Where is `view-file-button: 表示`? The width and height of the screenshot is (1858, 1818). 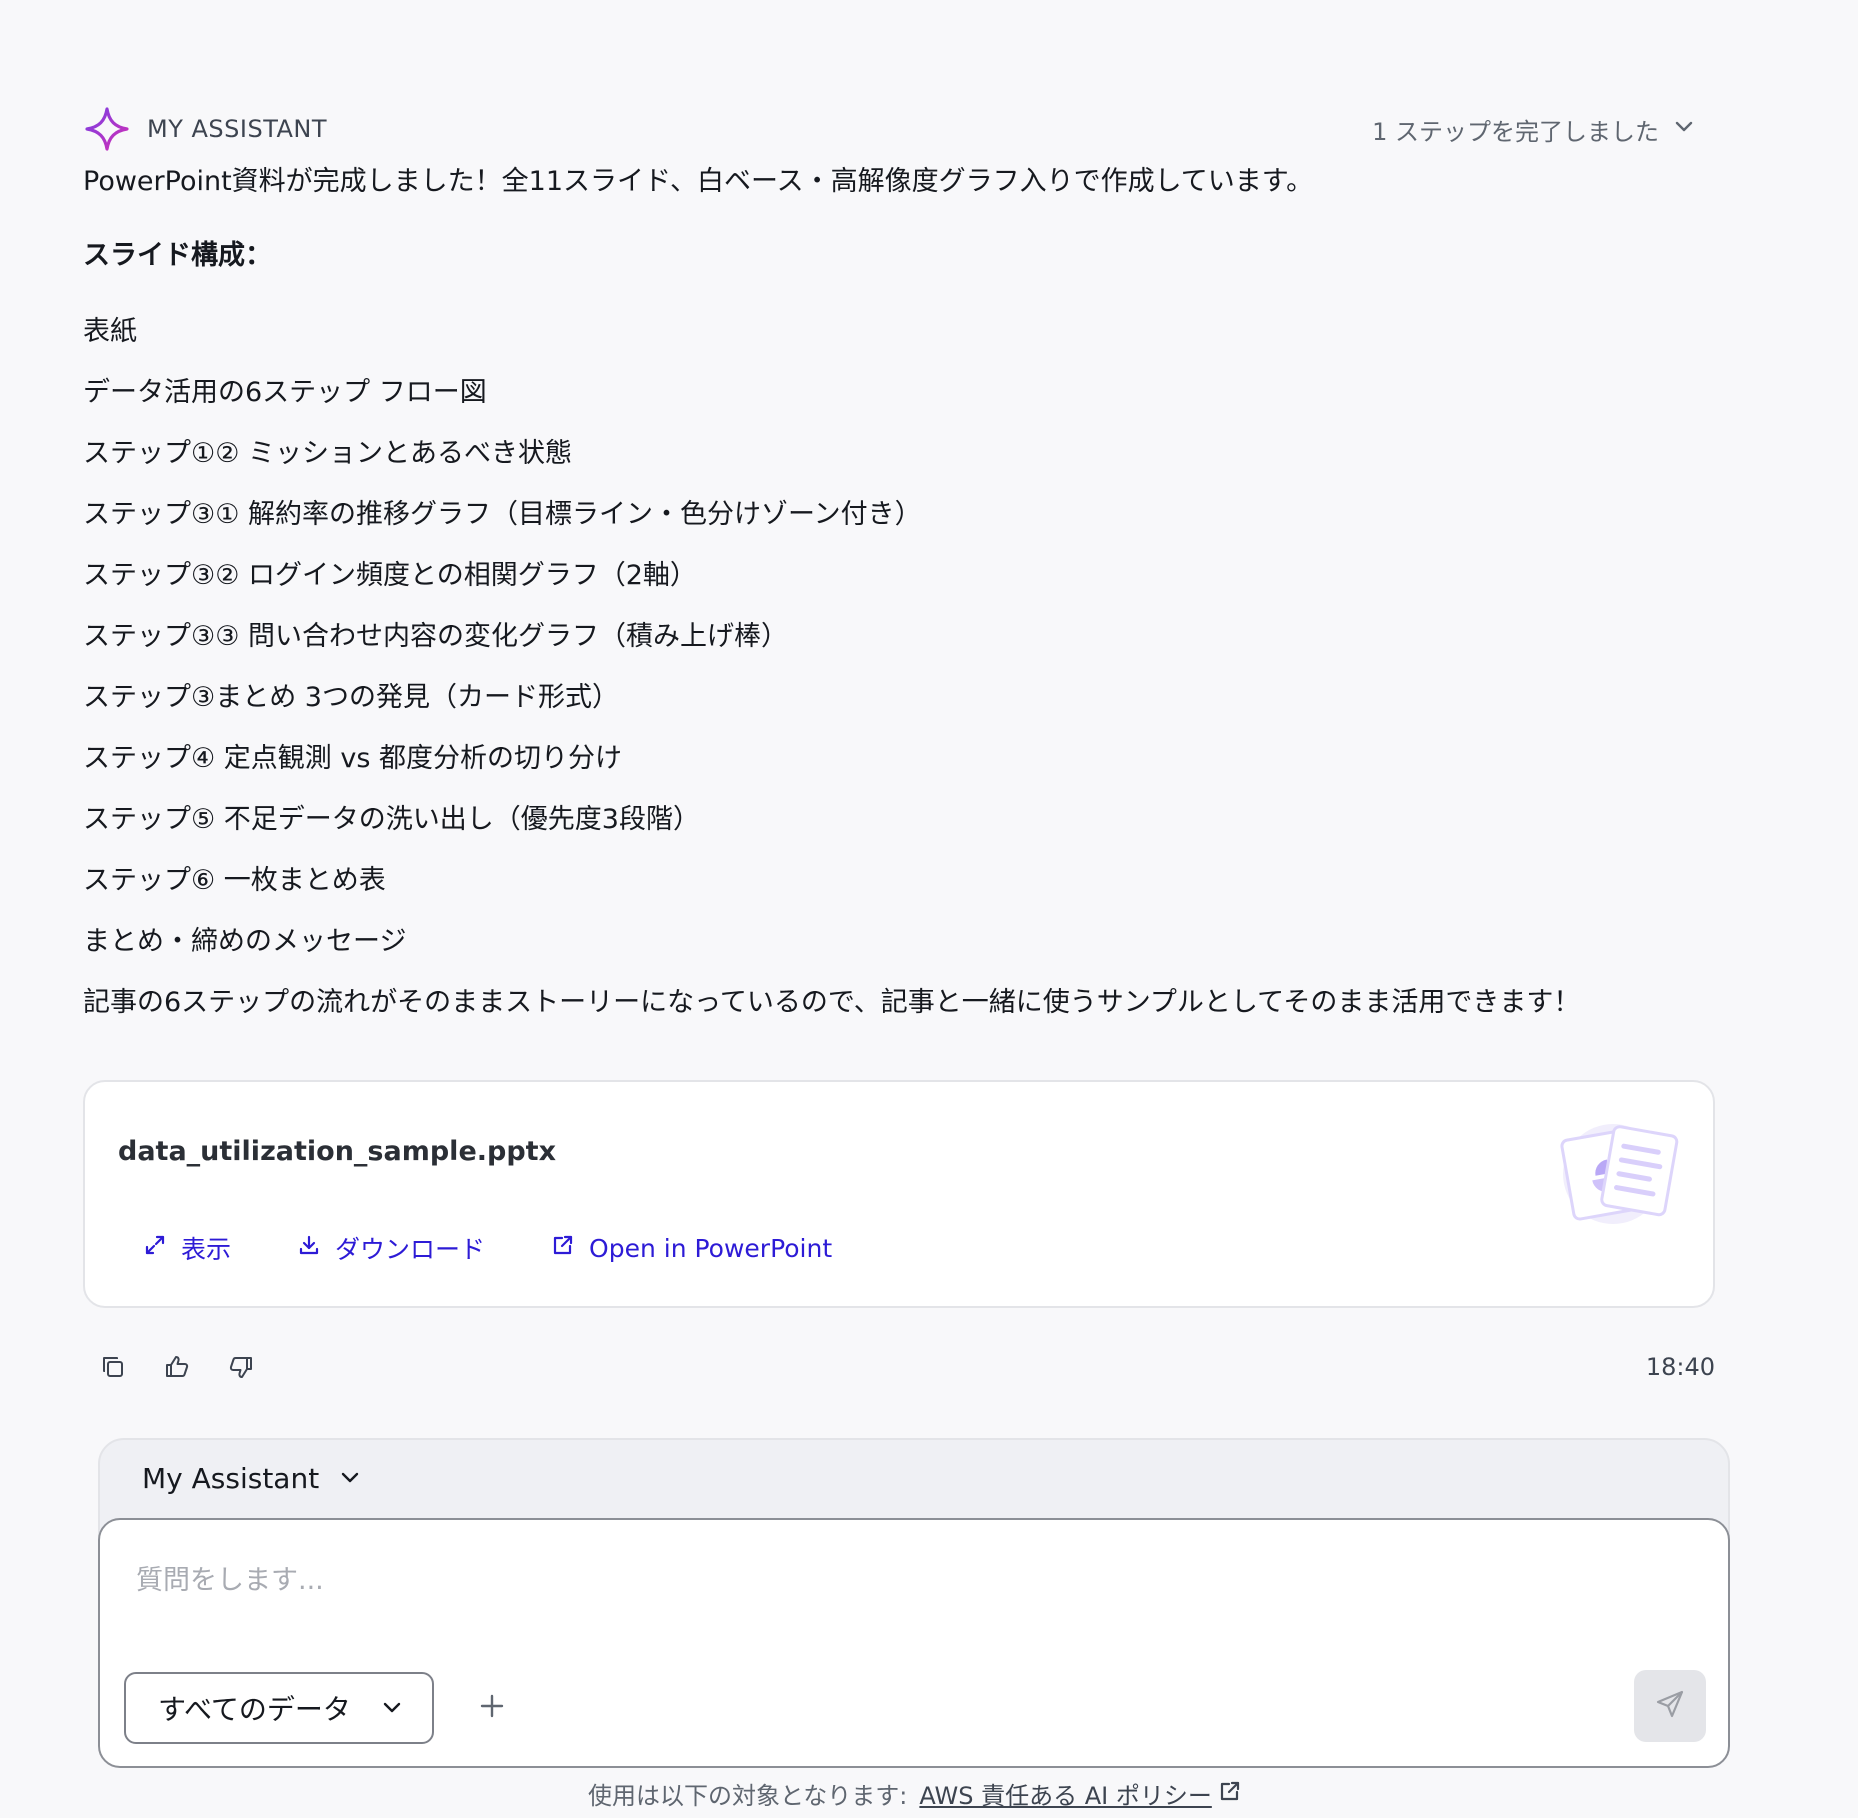
view-file-button: 表示 is located at coordinates (187, 1248).